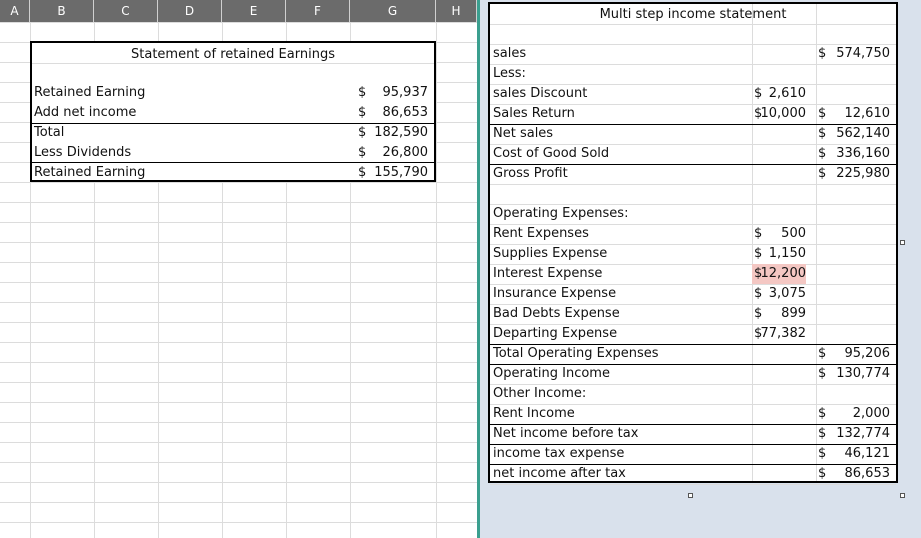 This screenshot has width=921, height=538. I want to click on resize-handle-right, so click(902, 242).